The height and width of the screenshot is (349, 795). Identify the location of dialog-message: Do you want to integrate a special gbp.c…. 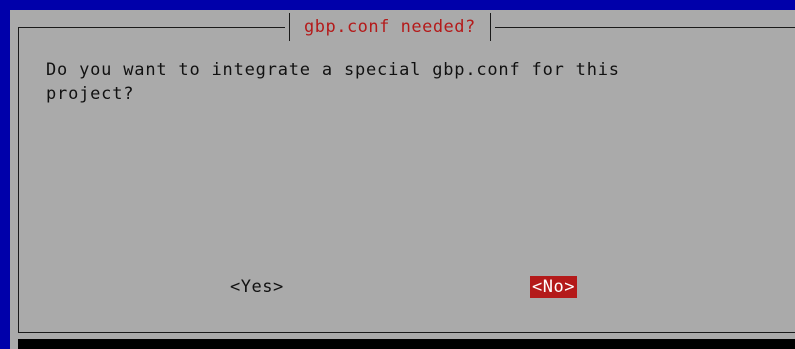
(333, 82).